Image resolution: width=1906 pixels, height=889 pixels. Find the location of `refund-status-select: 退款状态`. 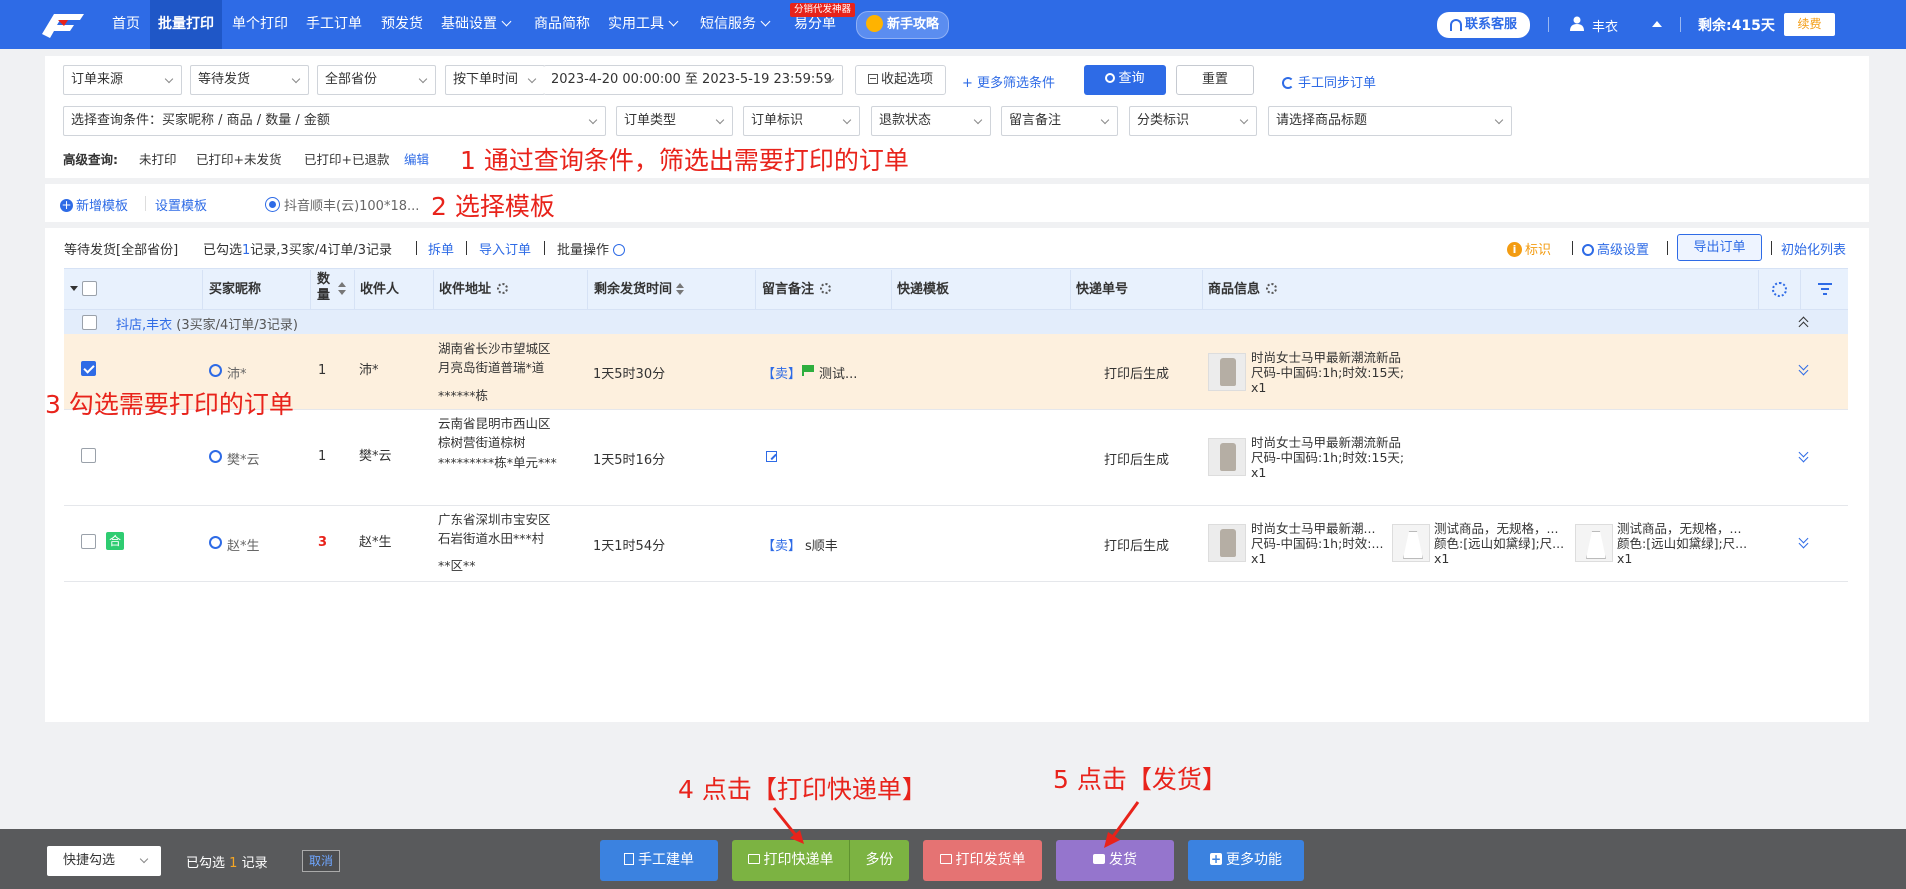

refund-status-select: 退款状态 is located at coordinates (931, 121).